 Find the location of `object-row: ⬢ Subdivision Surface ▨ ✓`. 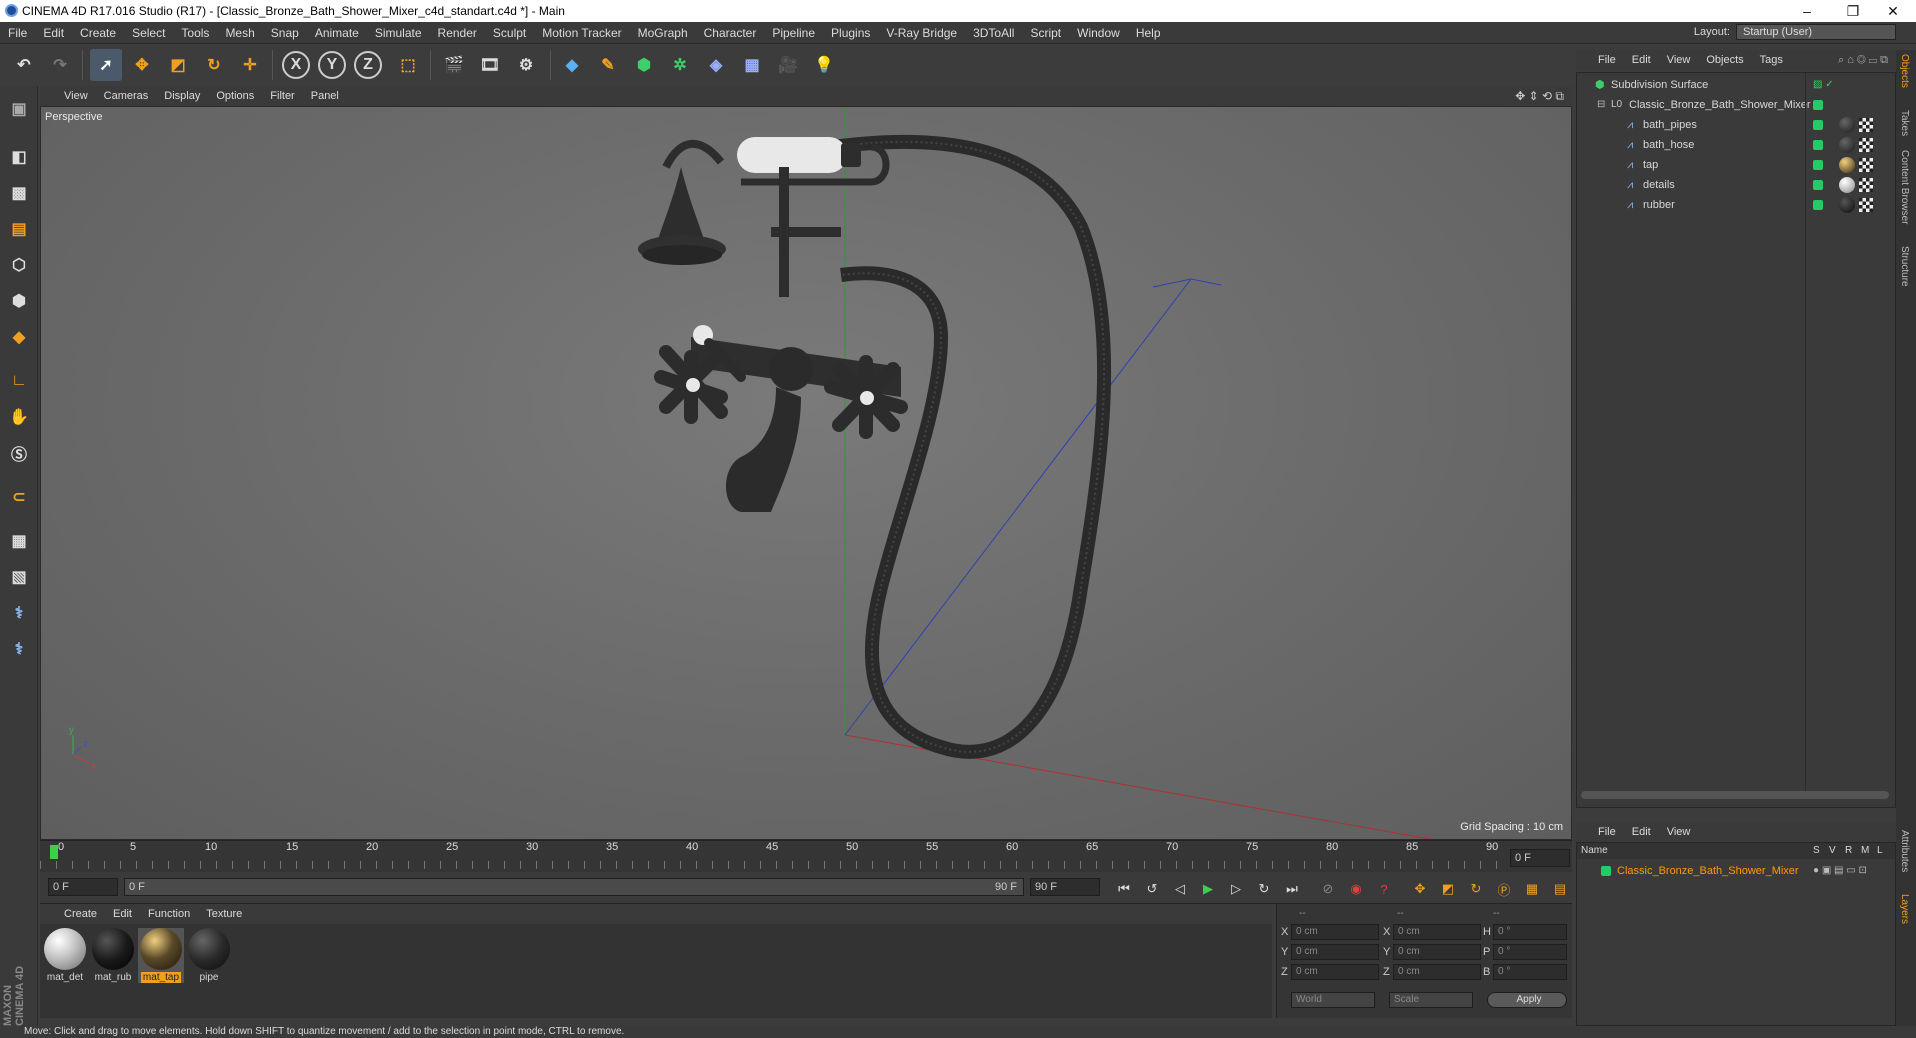

object-row: ⬢ Subdivision Surface ▨ ✓ is located at coordinates (1736, 85).